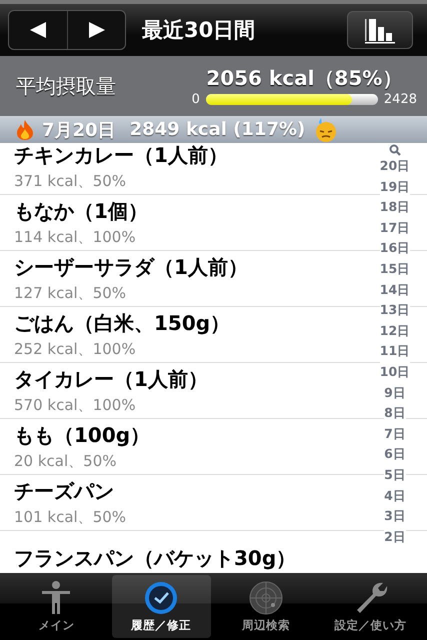 This screenshot has height=640, width=427. I want to click on food-detail: 114 kcal、100%, so click(75, 237).